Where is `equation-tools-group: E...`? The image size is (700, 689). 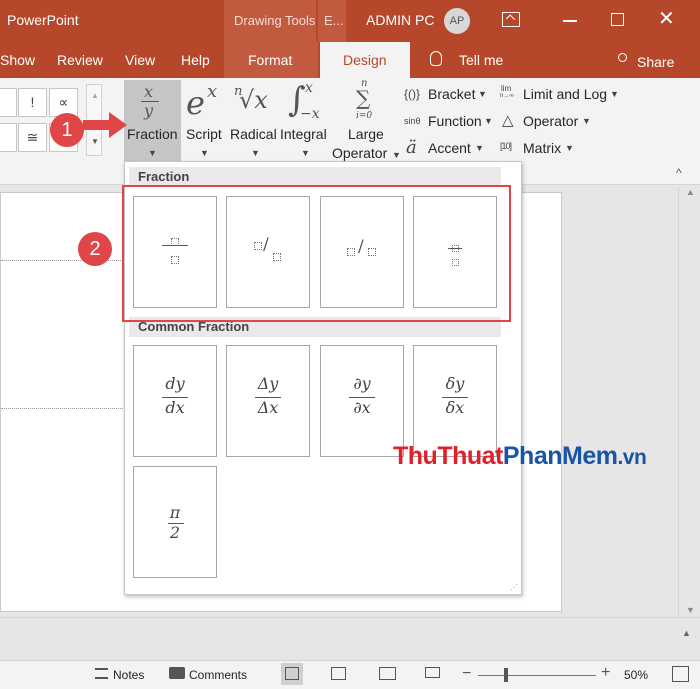
equation-tools-group: E... is located at coordinates (332, 21).